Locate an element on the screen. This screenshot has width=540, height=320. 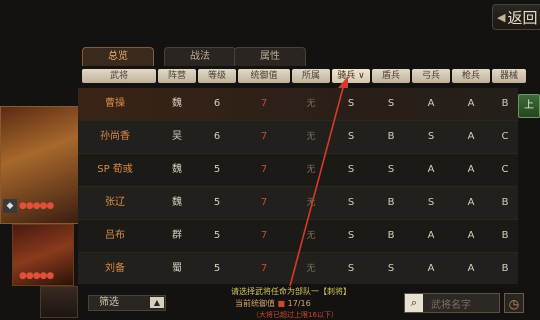
cost-counter-value: 17/16 is located at coordinates (299, 303).